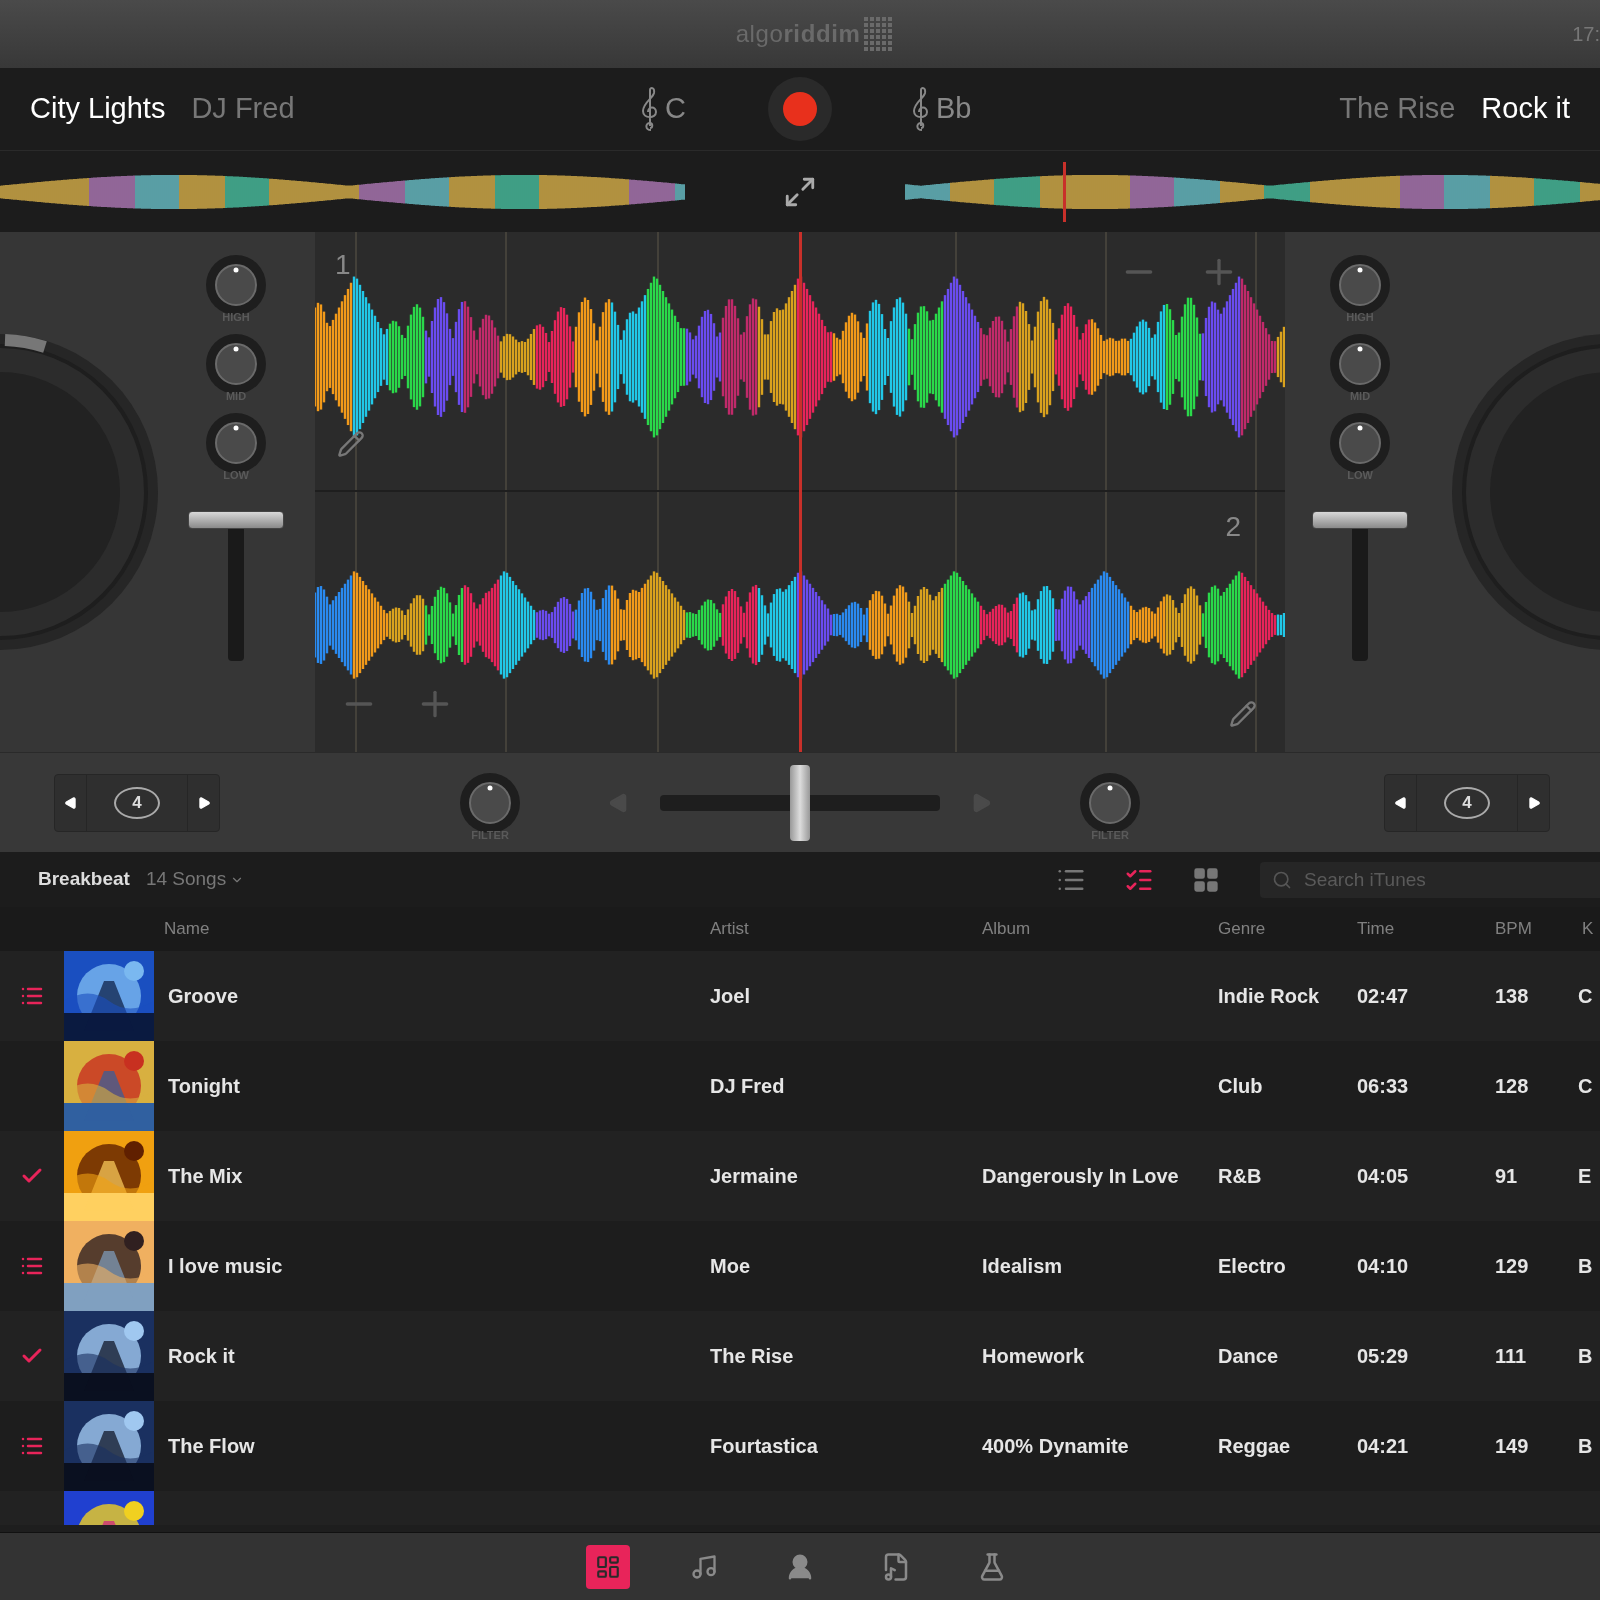 This screenshot has height=1600, width=1600. What do you see at coordinates (1240, 1086) in the screenshot?
I see `table-cell-text: Club` at bounding box center [1240, 1086].